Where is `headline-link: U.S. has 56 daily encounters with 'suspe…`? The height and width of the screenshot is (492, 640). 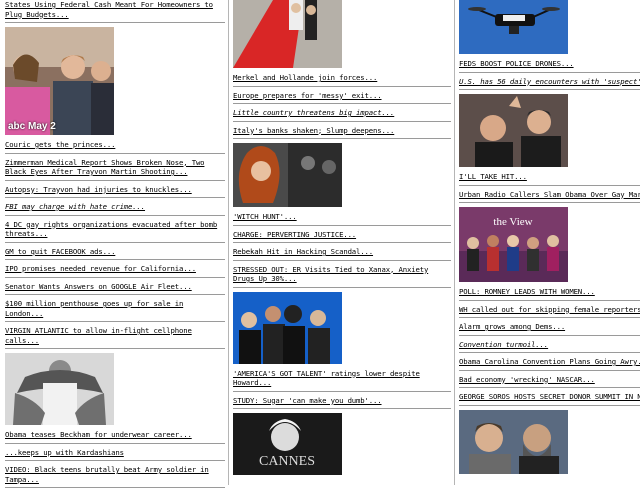 headline-link: U.S. has 56 daily encounters with 'suspe… is located at coordinates (549, 83).